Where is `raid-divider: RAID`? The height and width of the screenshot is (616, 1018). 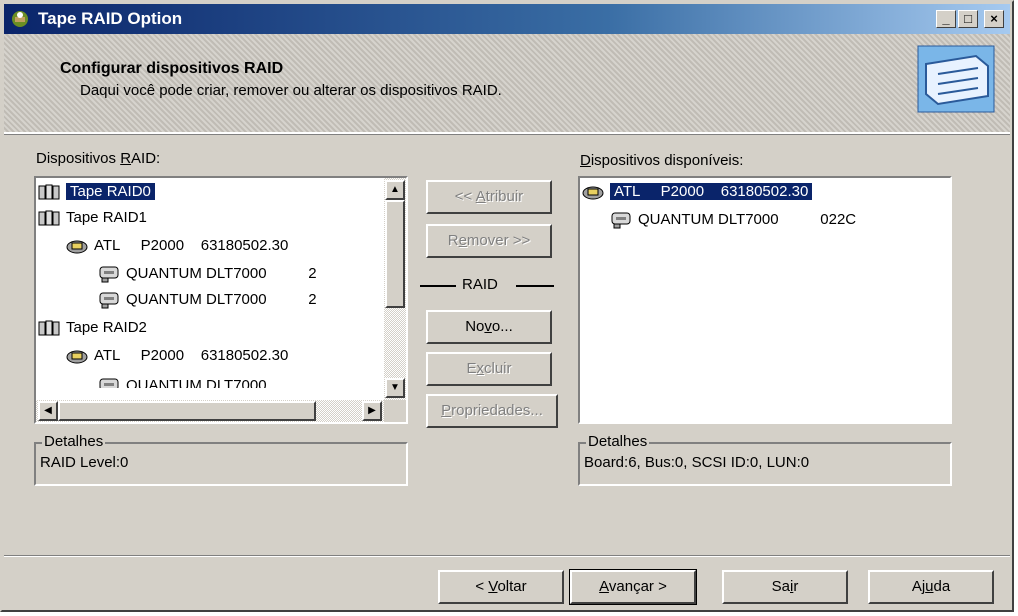 raid-divider: RAID is located at coordinates (487, 286).